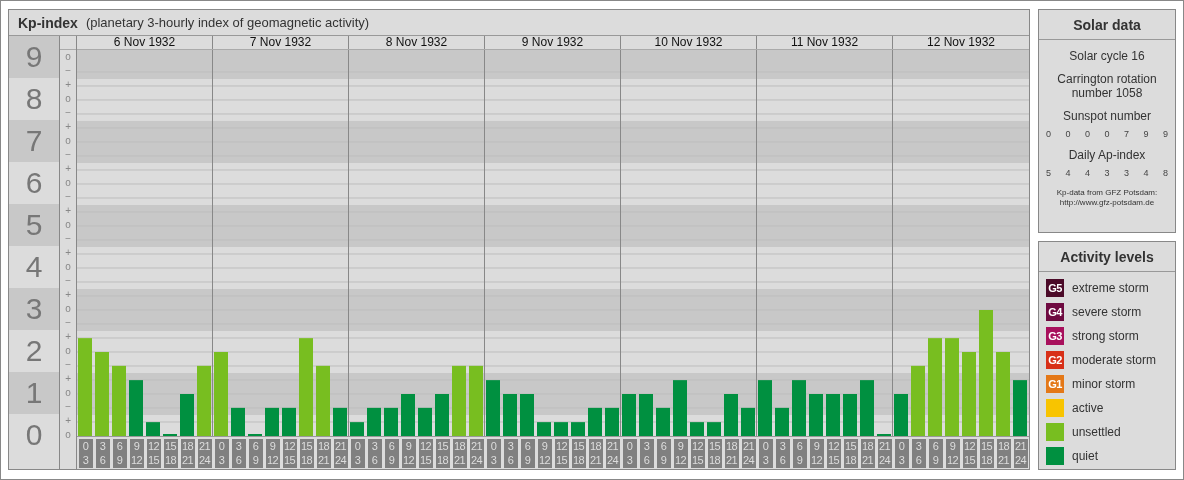 This screenshot has height=480, width=1184. What do you see at coordinates (34, 99) in the screenshot?
I see `kp-level-label: 8` at bounding box center [34, 99].